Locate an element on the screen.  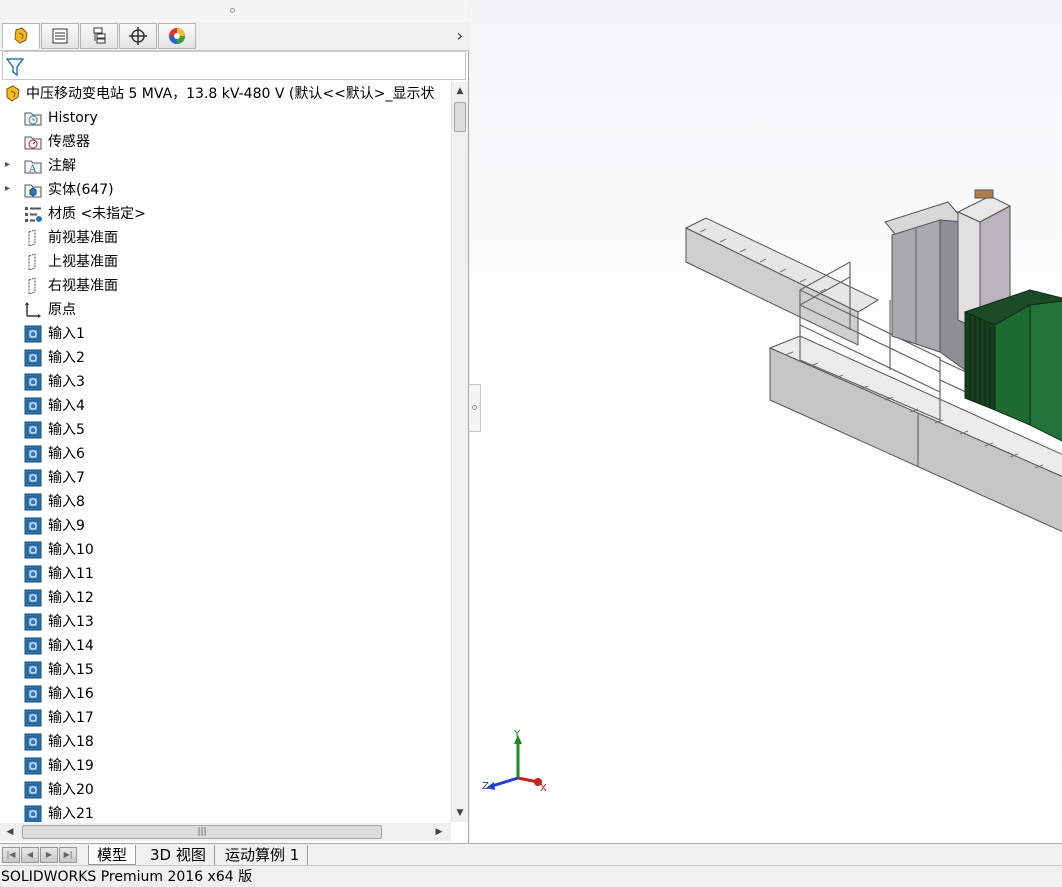
status-text: SOLIDWORKS Premium 2016 x64 版 is located at coordinates (127, 877).